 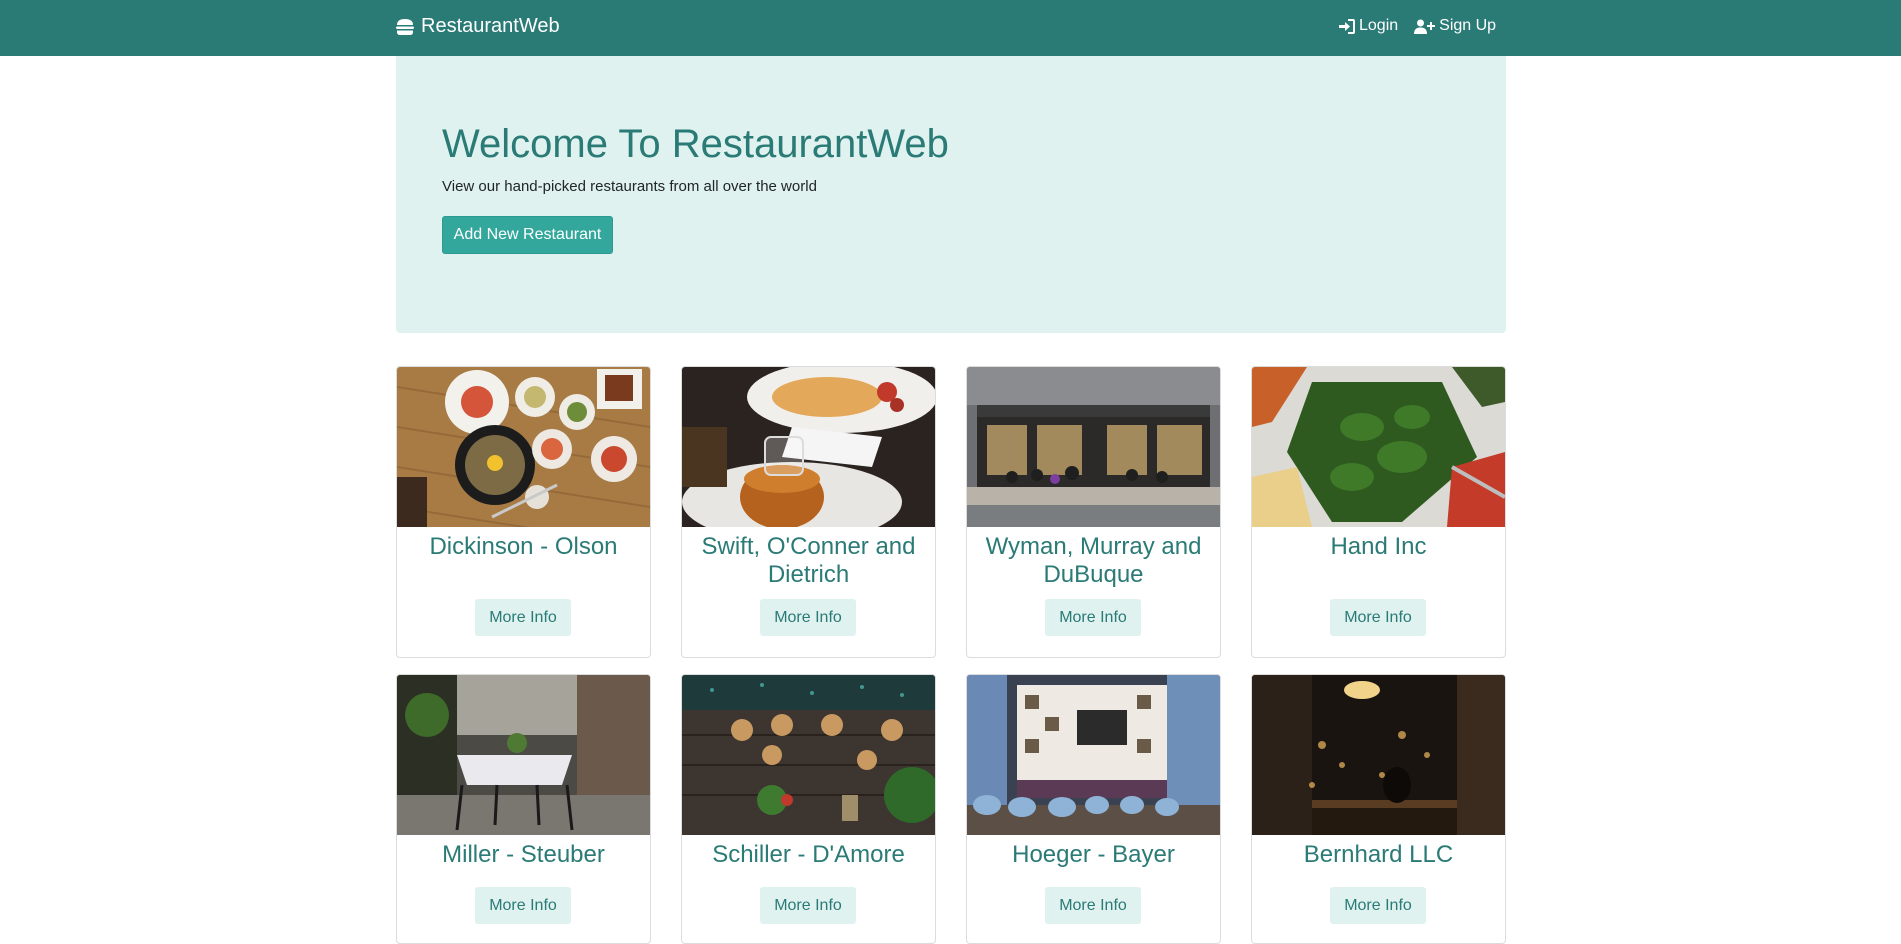 I want to click on login-label: Login, so click(x=1379, y=25).